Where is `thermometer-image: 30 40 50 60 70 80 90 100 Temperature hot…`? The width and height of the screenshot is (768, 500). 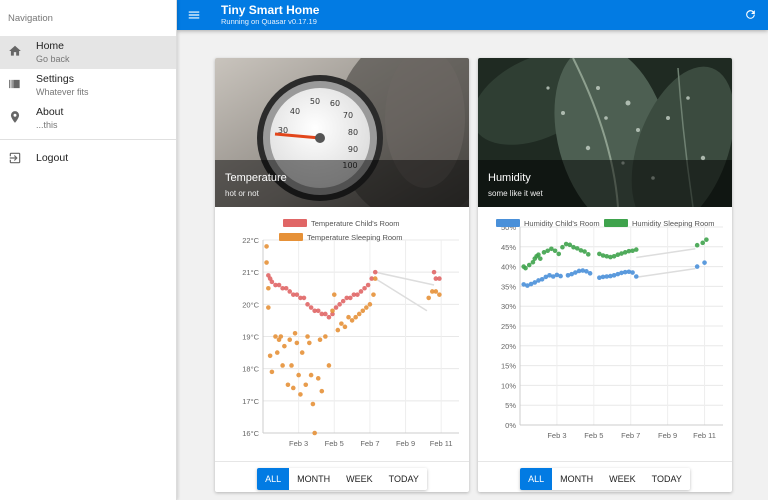
thermometer-image: 30 40 50 60 70 80 90 100 Temperature hot… is located at coordinates (342, 132).